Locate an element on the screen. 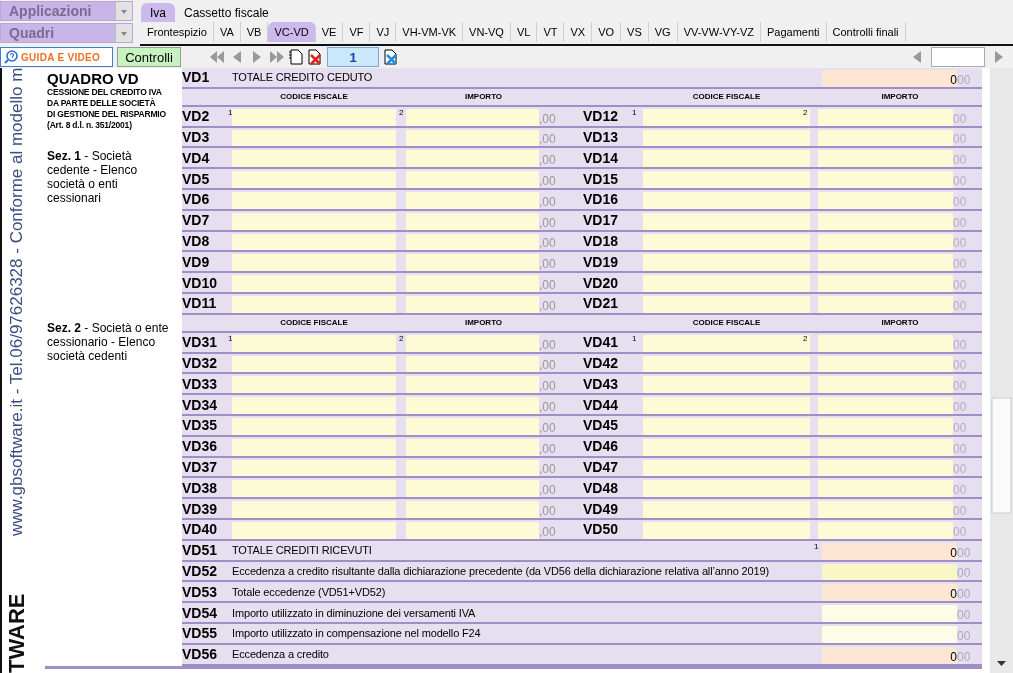 This screenshot has width=1013, height=673. tab: VF is located at coordinates (357, 32).